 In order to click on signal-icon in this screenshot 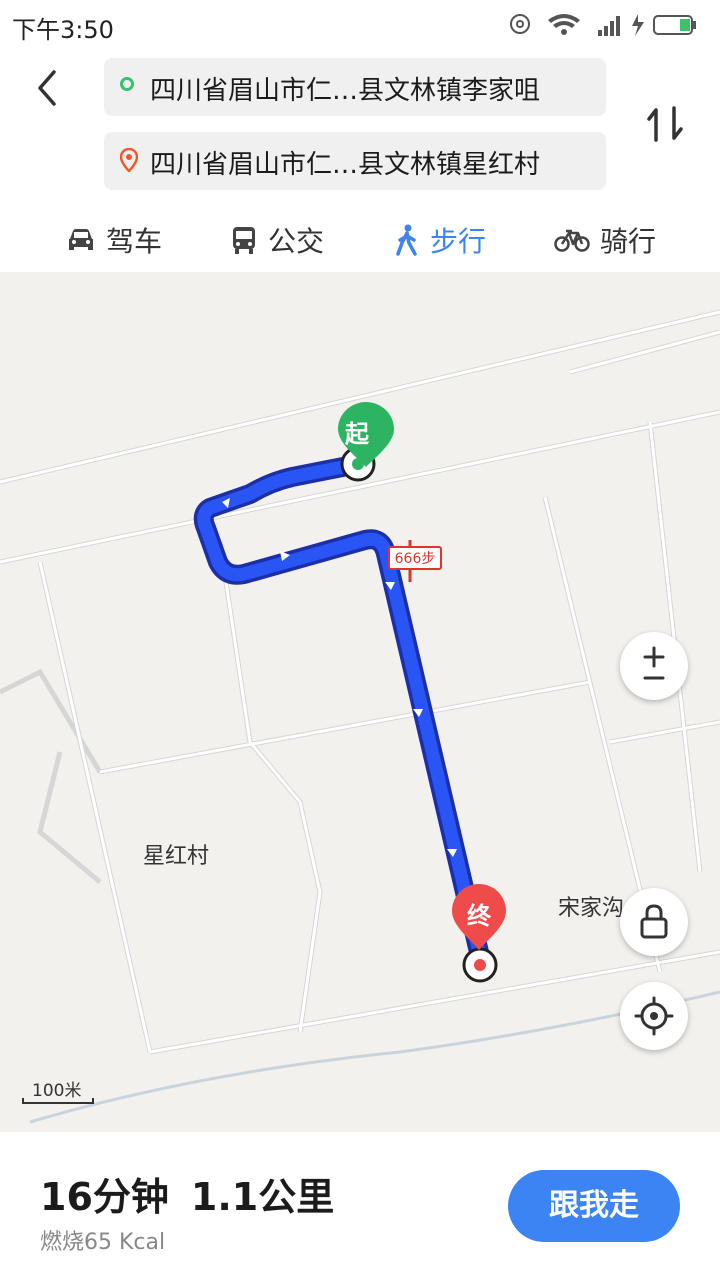, I will do `click(609, 26)`.